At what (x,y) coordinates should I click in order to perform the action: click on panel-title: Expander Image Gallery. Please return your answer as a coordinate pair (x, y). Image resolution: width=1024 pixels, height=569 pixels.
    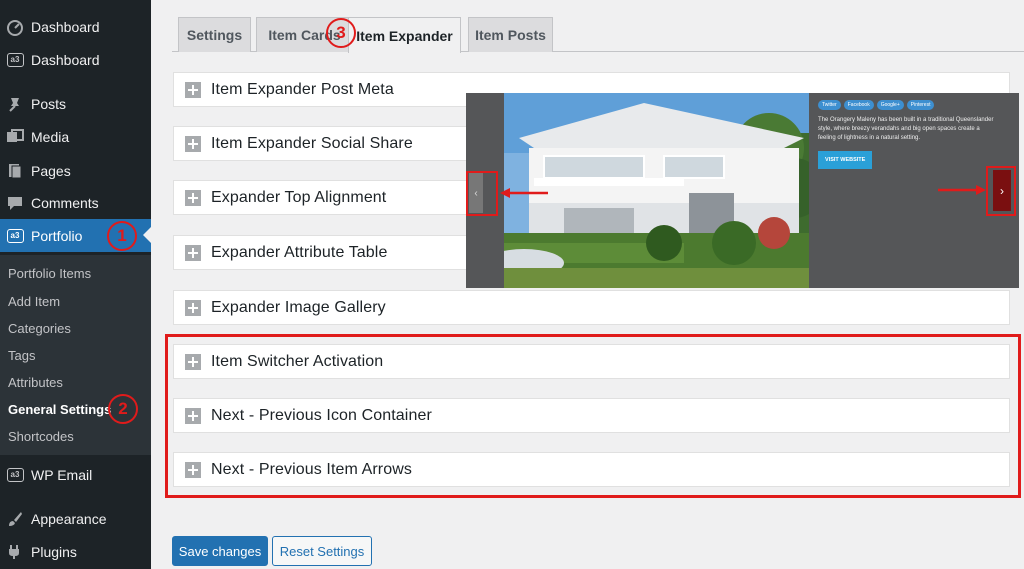
    Looking at the image, I should click on (298, 307).